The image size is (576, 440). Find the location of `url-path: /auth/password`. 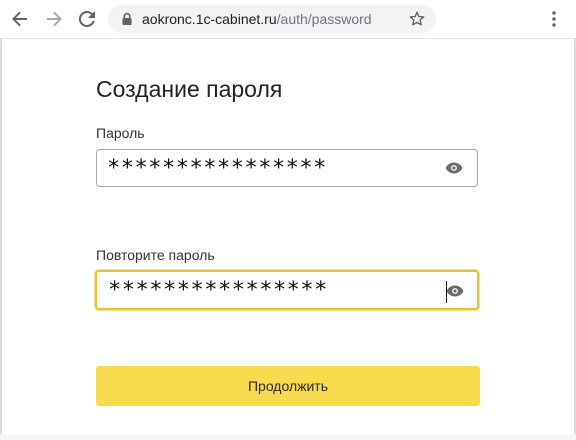

url-path: /auth/password is located at coordinates (324, 19).